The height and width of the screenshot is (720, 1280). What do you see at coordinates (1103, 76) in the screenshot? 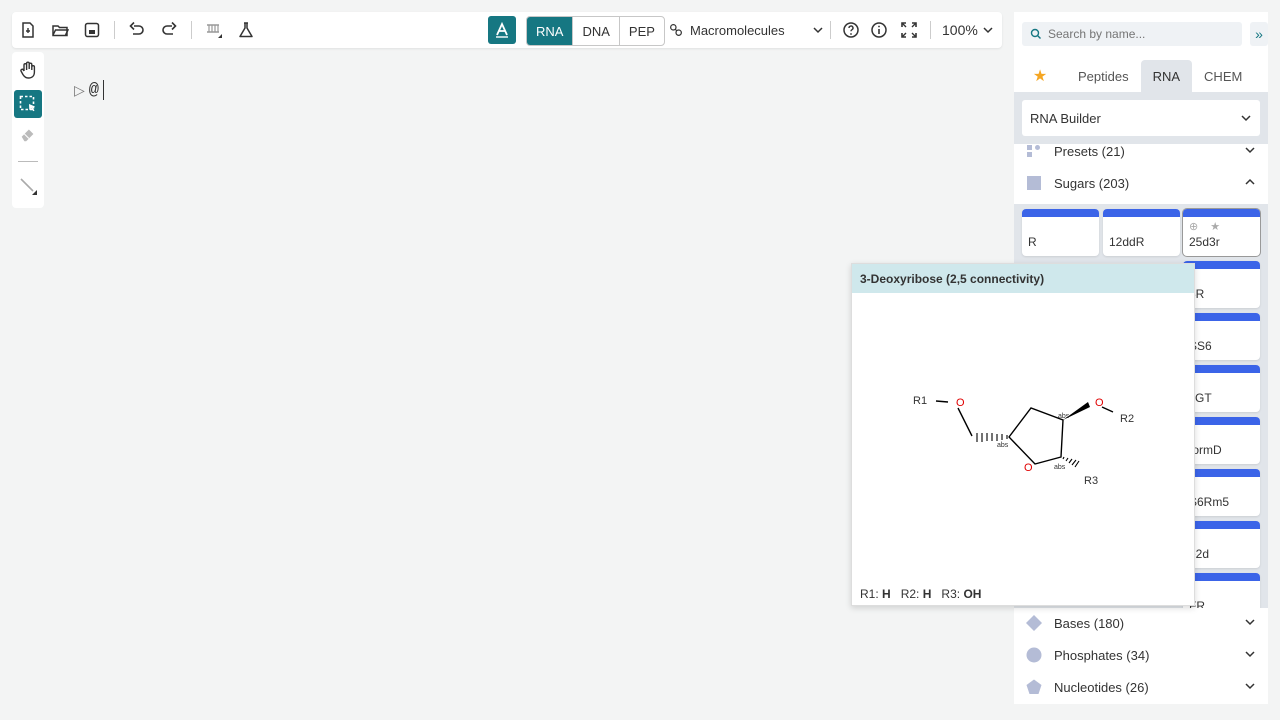
I see `tab-peptides: Peptides` at bounding box center [1103, 76].